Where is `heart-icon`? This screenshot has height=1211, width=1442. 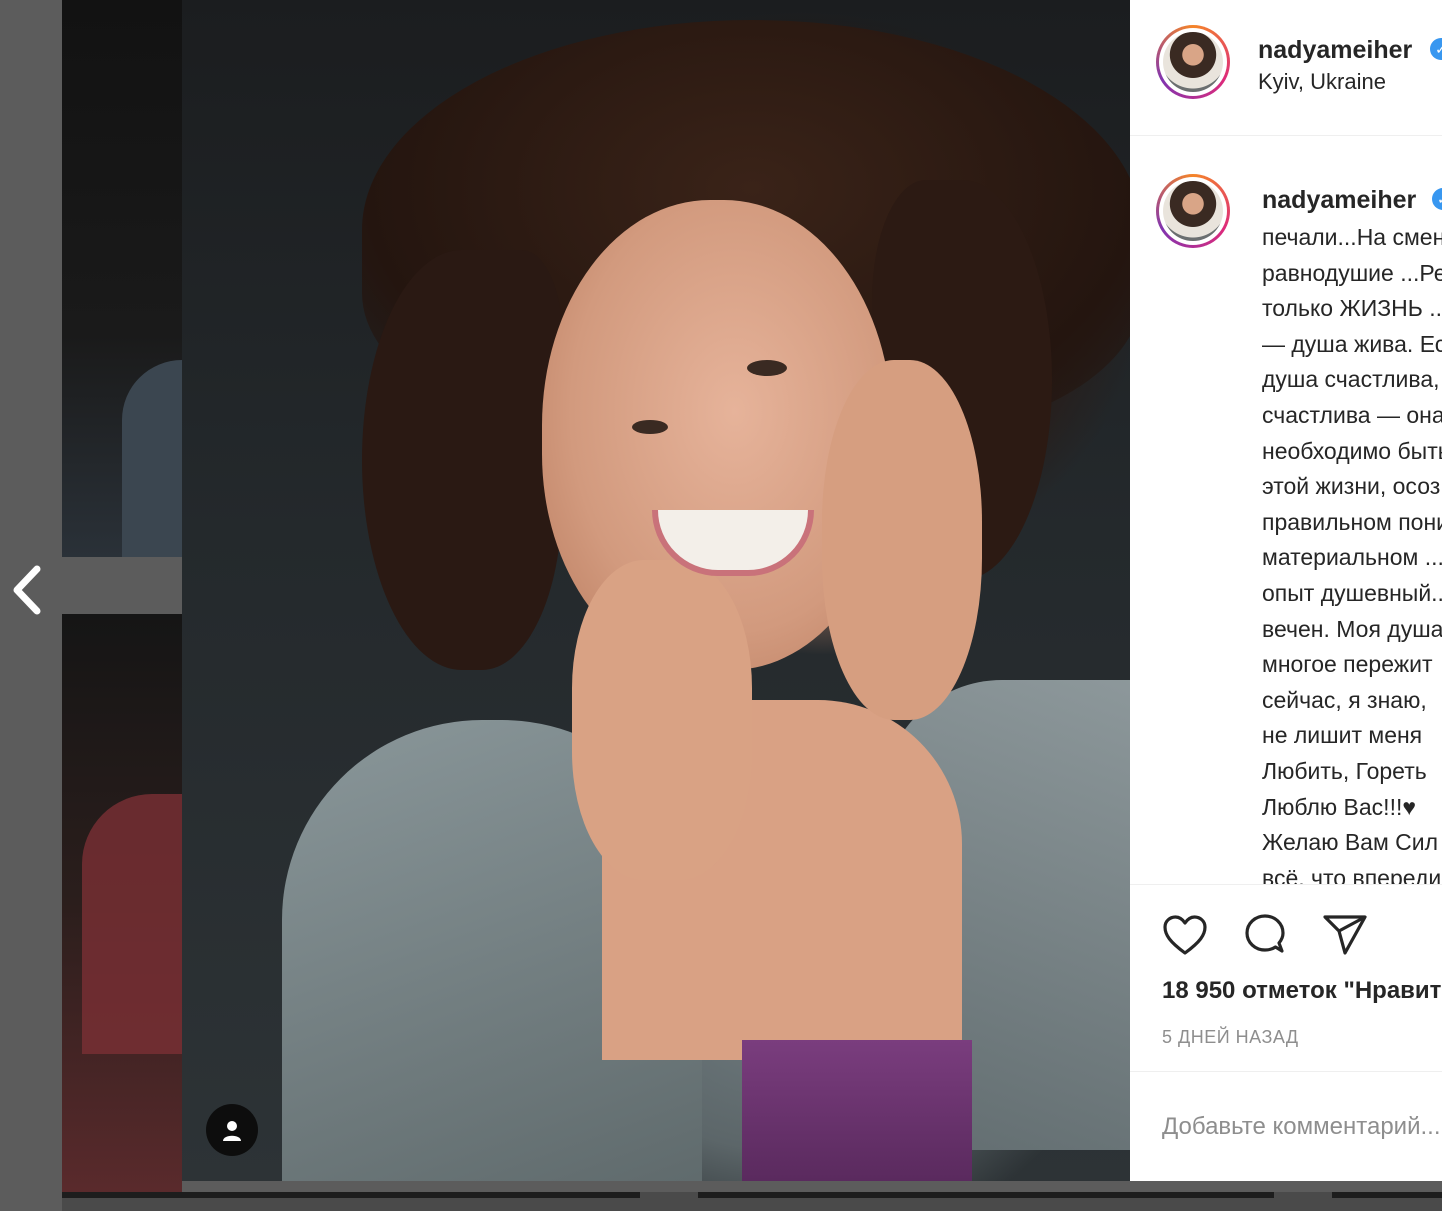
heart-icon is located at coordinates (1185, 936).